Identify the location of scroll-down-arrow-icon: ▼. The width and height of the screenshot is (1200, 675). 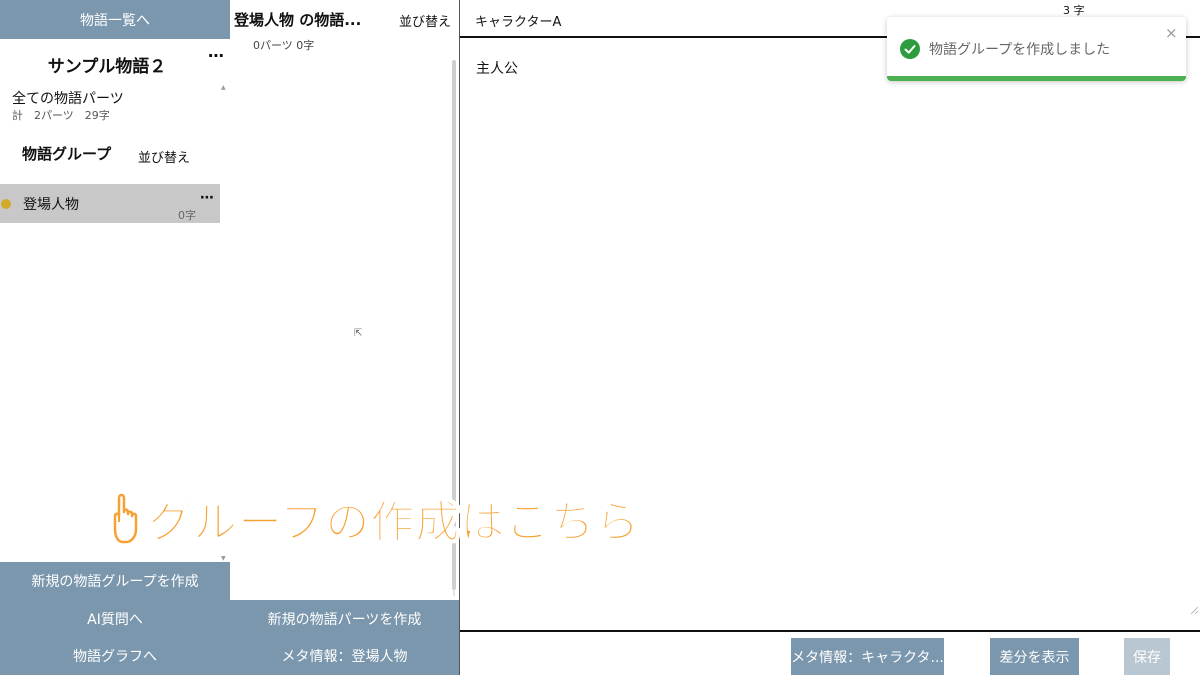
(223, 558).